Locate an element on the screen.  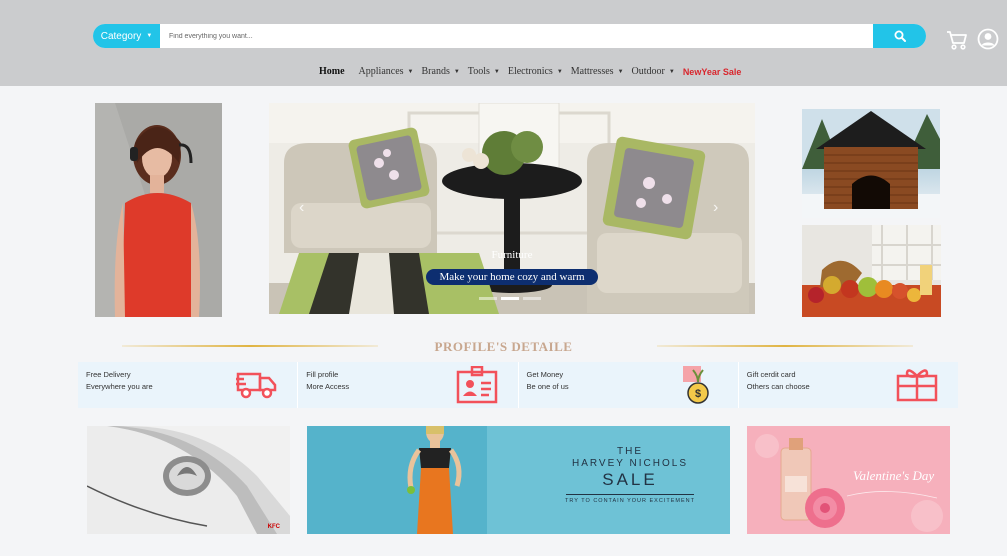
harvey-line-4: TRY TO CONTAIN YOUR EXCITEMENT is located at coordinates (630, 501).